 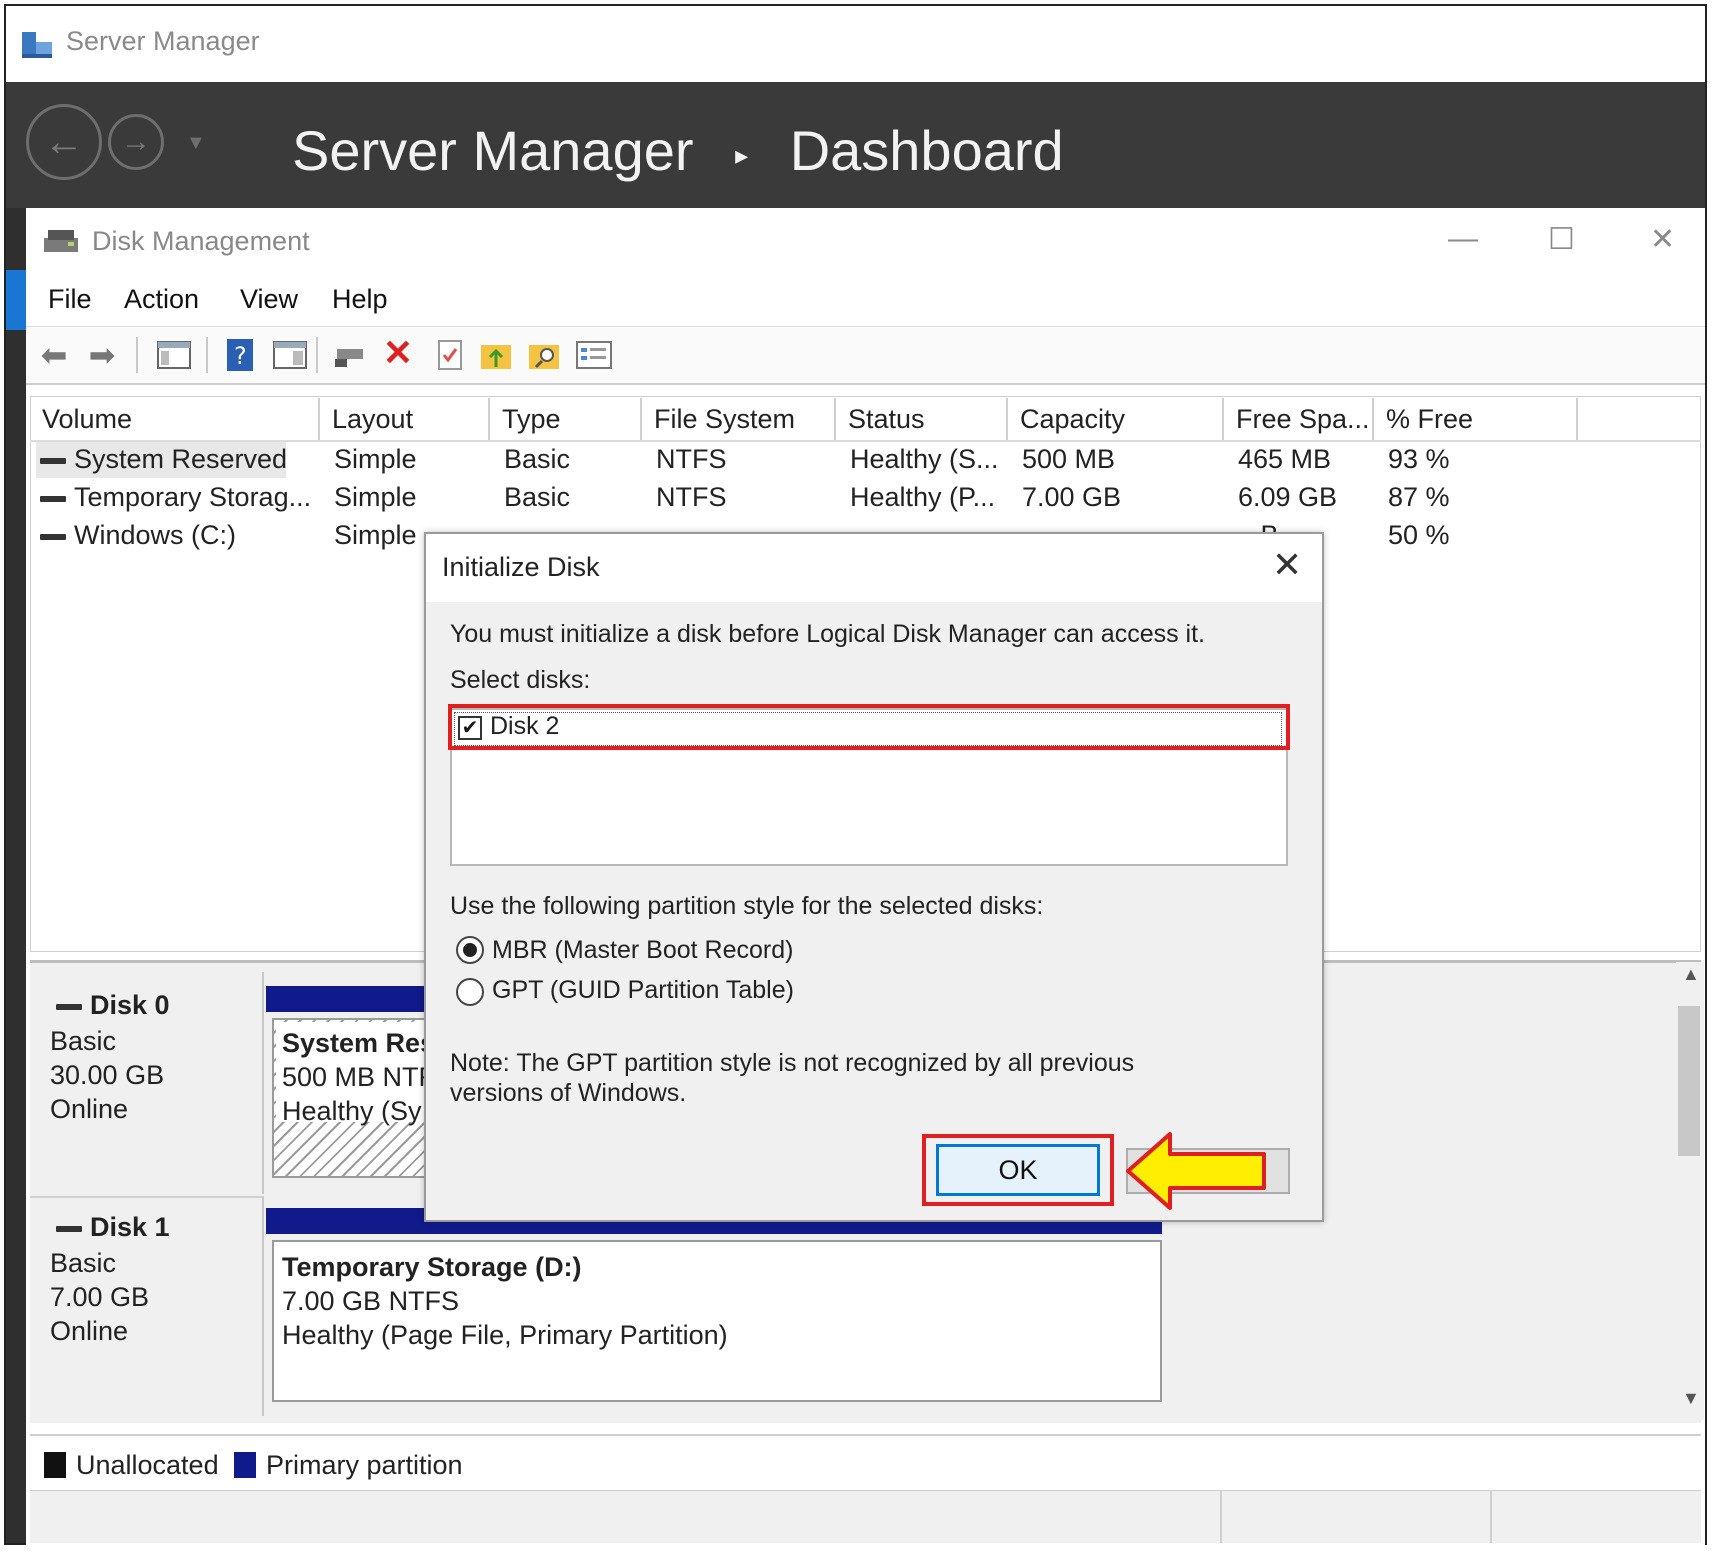 What do you see at coordinates (163, 41) in the screenshot?
I see `server-manager-title: Server Manager` at bounding box center [163, 41].